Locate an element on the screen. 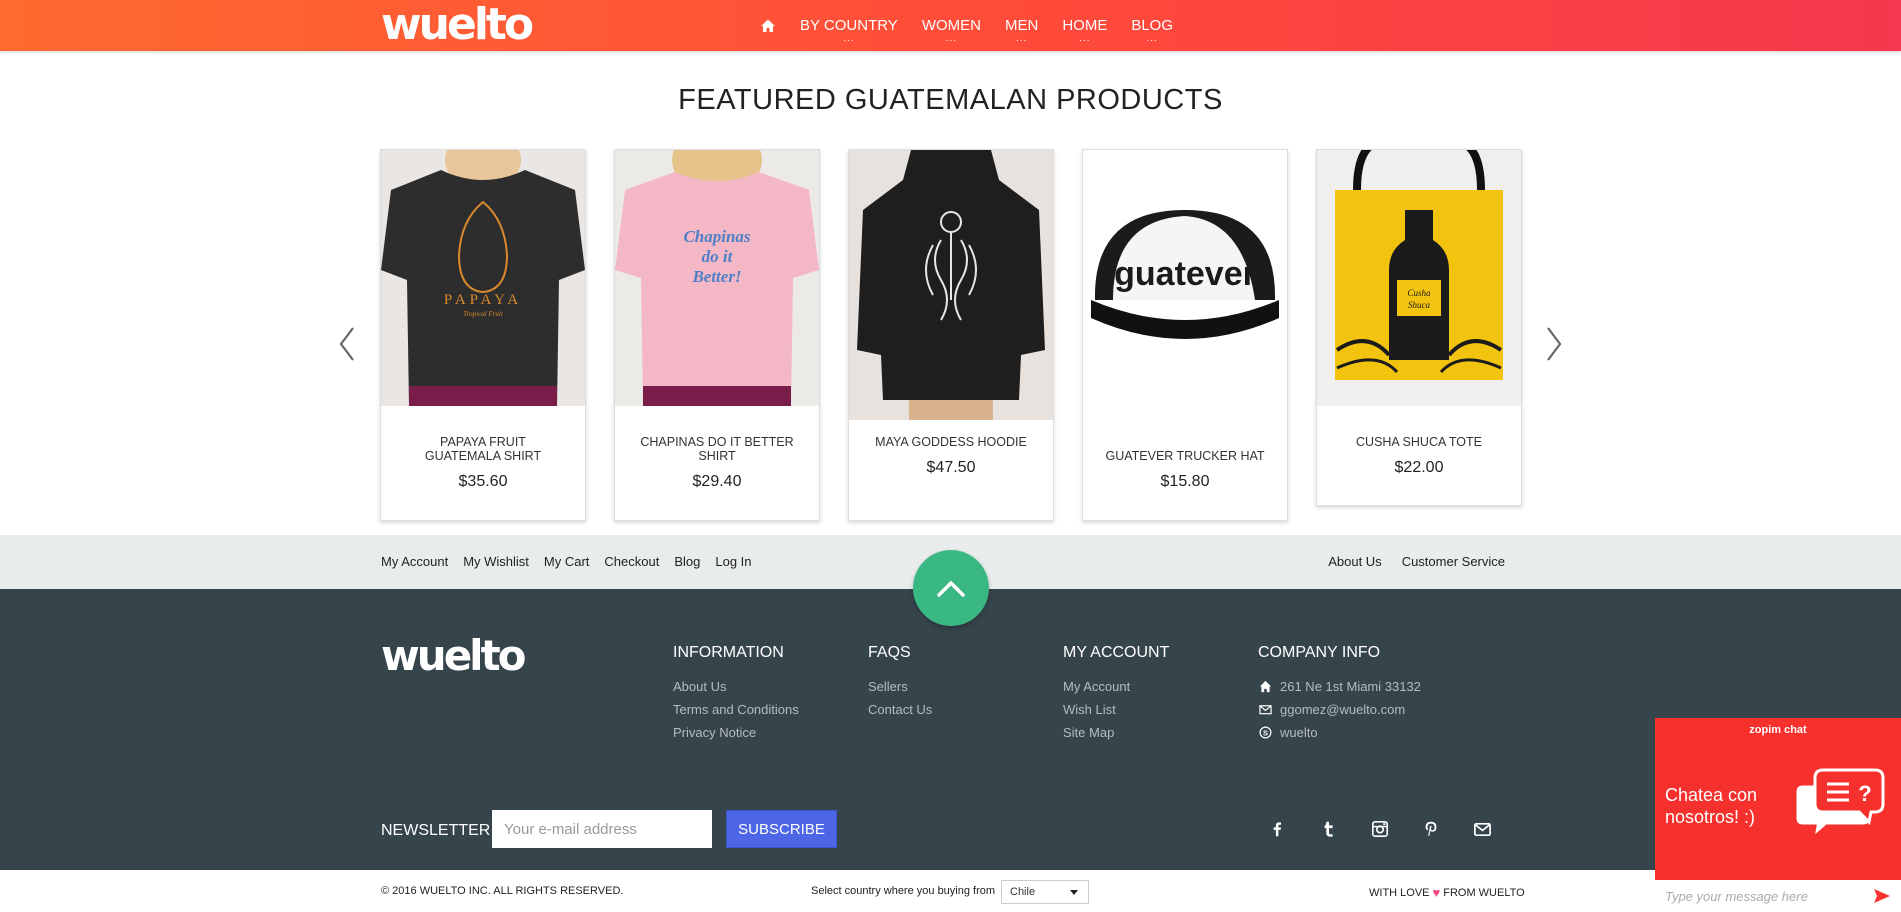  chat-bubble-icon: ? is located at coordinates (1835, 806).